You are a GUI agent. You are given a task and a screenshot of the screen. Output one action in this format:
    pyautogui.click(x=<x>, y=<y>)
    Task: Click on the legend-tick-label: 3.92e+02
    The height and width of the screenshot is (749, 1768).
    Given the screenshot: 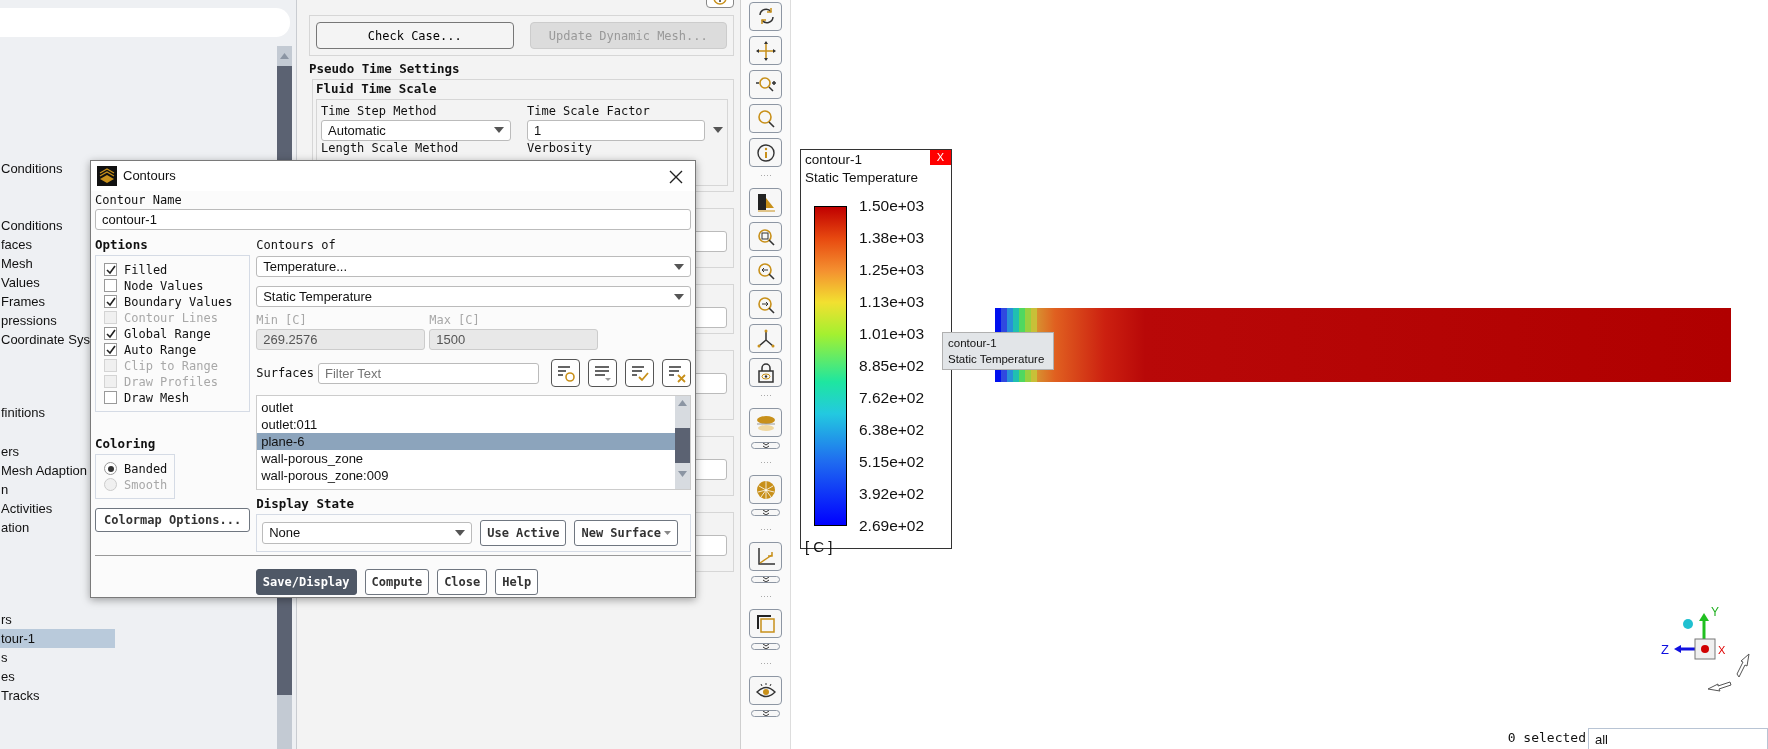 What is the action you would take?
    pyautogui.click(x=892, y=493)
    